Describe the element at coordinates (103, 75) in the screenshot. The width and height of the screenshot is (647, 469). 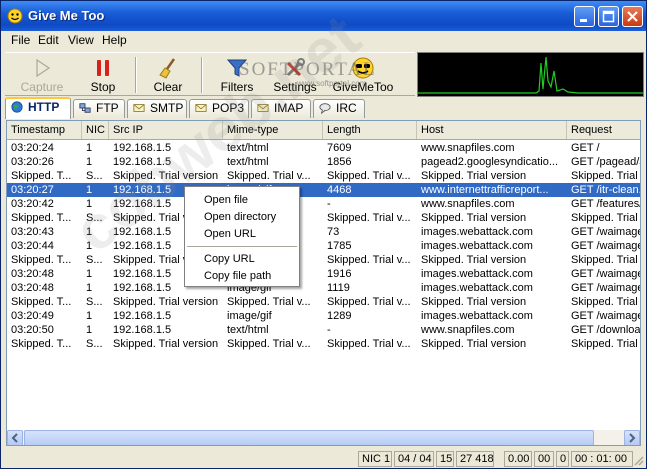
I see `stop-button: Stop` at that location.